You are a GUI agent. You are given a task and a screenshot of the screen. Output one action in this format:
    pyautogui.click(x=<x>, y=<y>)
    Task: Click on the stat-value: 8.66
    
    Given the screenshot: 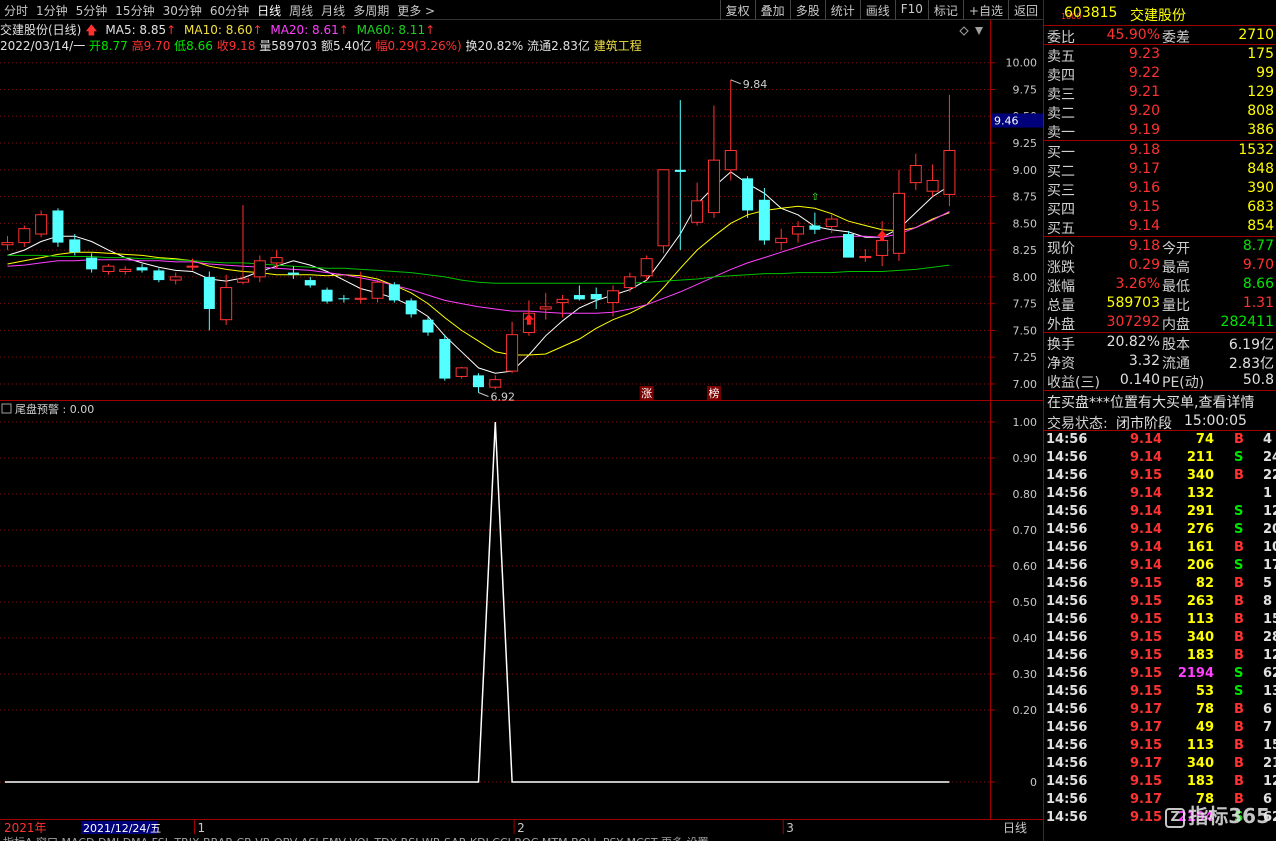 What is the action you would take?
    pyautogui.click(x=1258, y=284)
    